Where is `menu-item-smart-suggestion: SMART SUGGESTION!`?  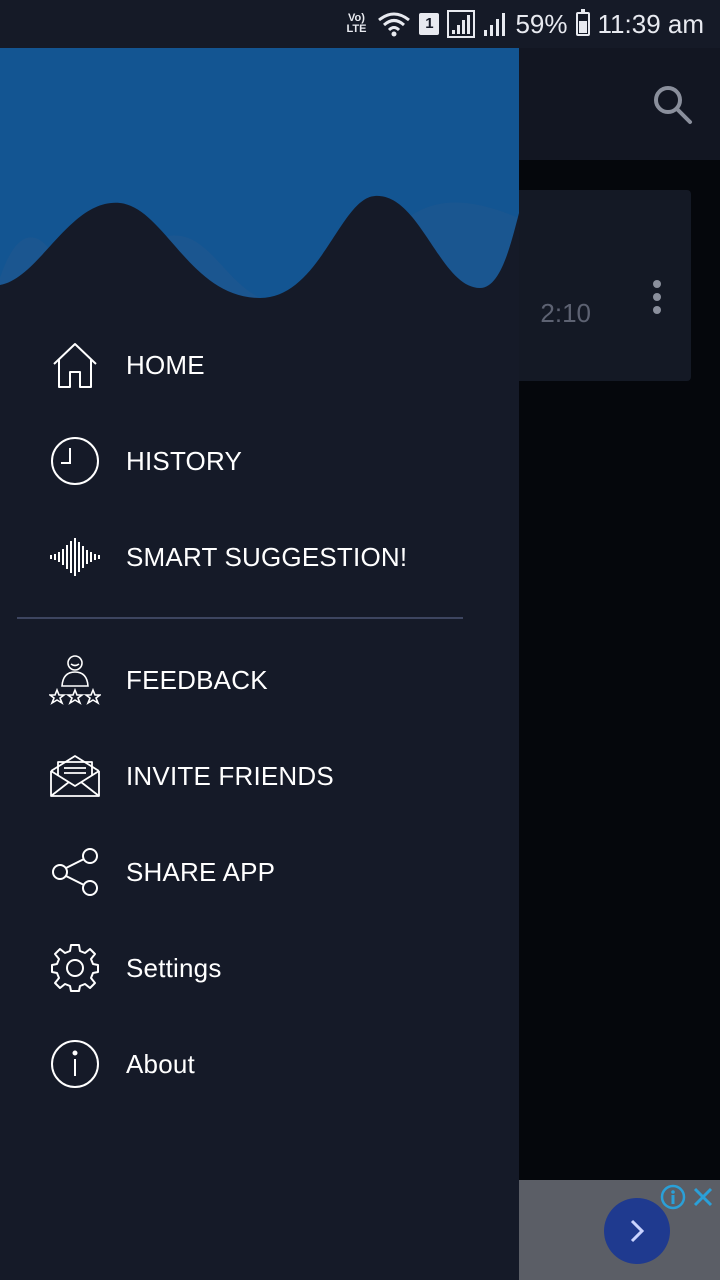
menu-item-smart-suggestion: SMART SUGGESTION! is located at coordinates (259, 557).